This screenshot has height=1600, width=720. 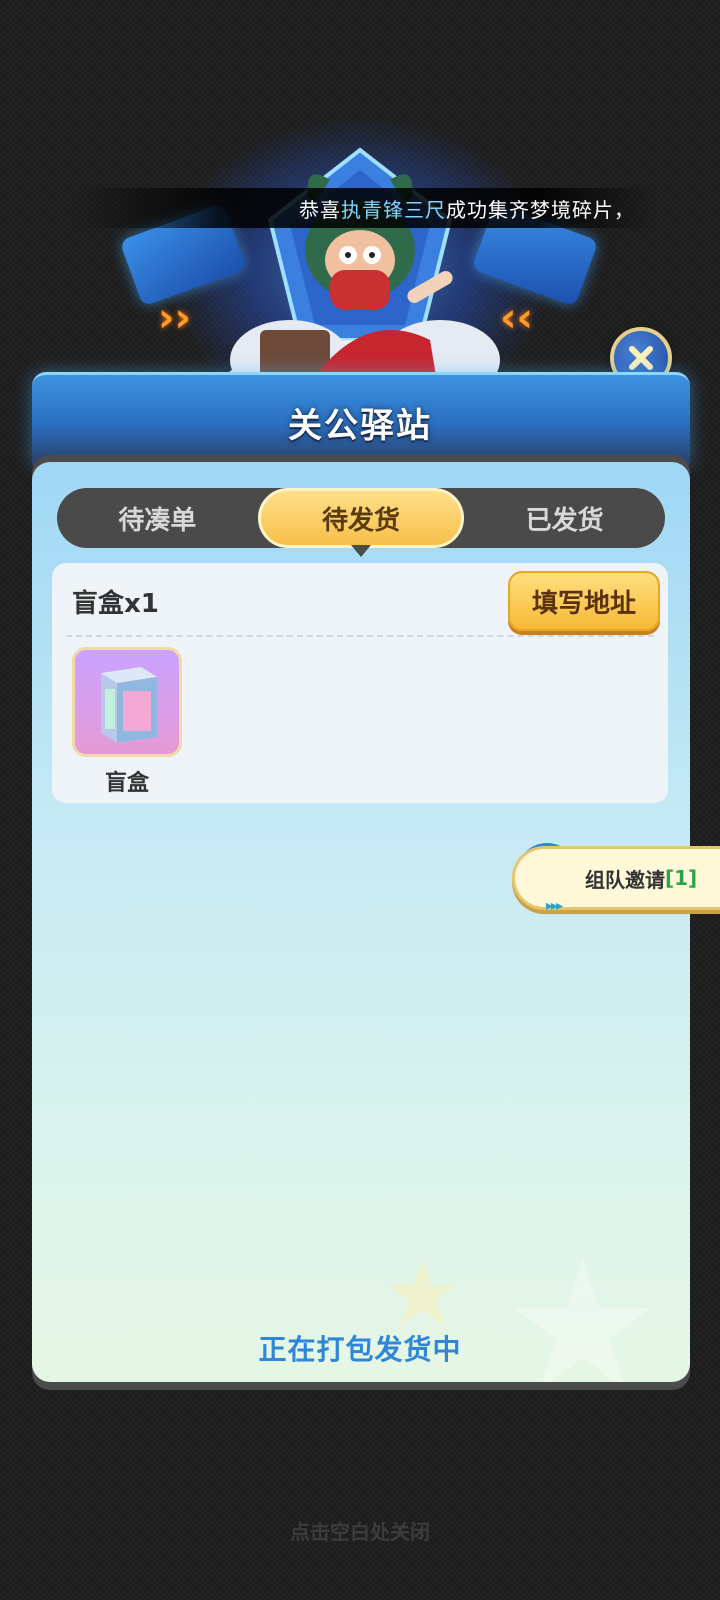 I want to click on item-label: 盲盒, so click(x=126, y=783).